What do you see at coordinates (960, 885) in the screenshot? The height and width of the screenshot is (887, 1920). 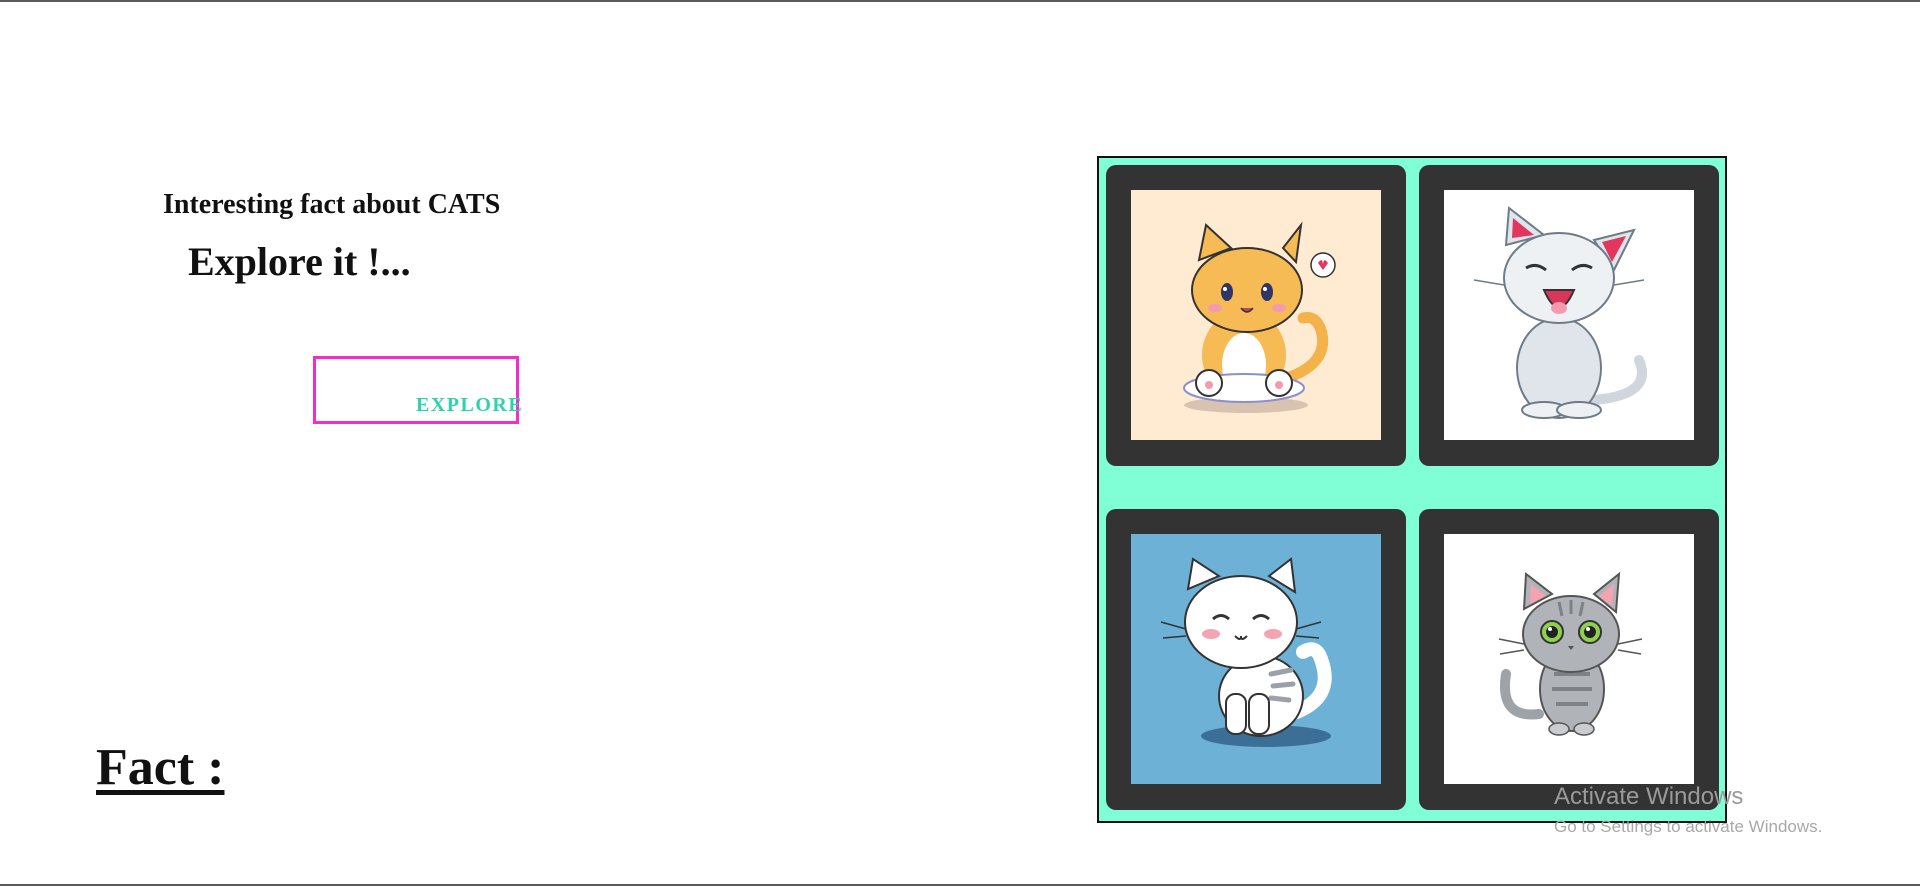 I see `bottom-divider` at bounding box center [960, 885].